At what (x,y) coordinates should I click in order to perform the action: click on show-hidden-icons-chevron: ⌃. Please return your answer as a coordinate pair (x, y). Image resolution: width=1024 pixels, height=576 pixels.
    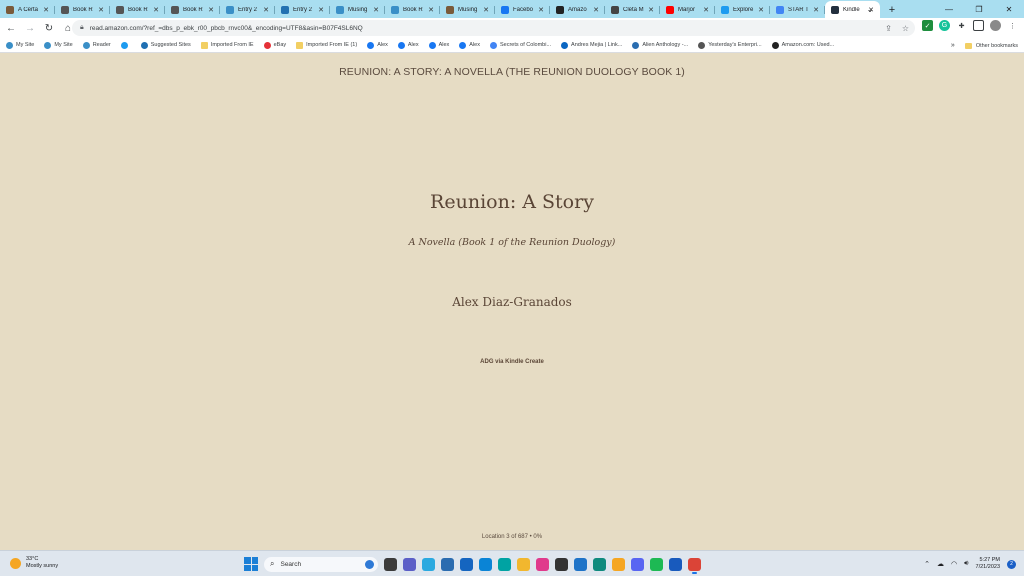
    Looking at the image, I should click on (927, 564).